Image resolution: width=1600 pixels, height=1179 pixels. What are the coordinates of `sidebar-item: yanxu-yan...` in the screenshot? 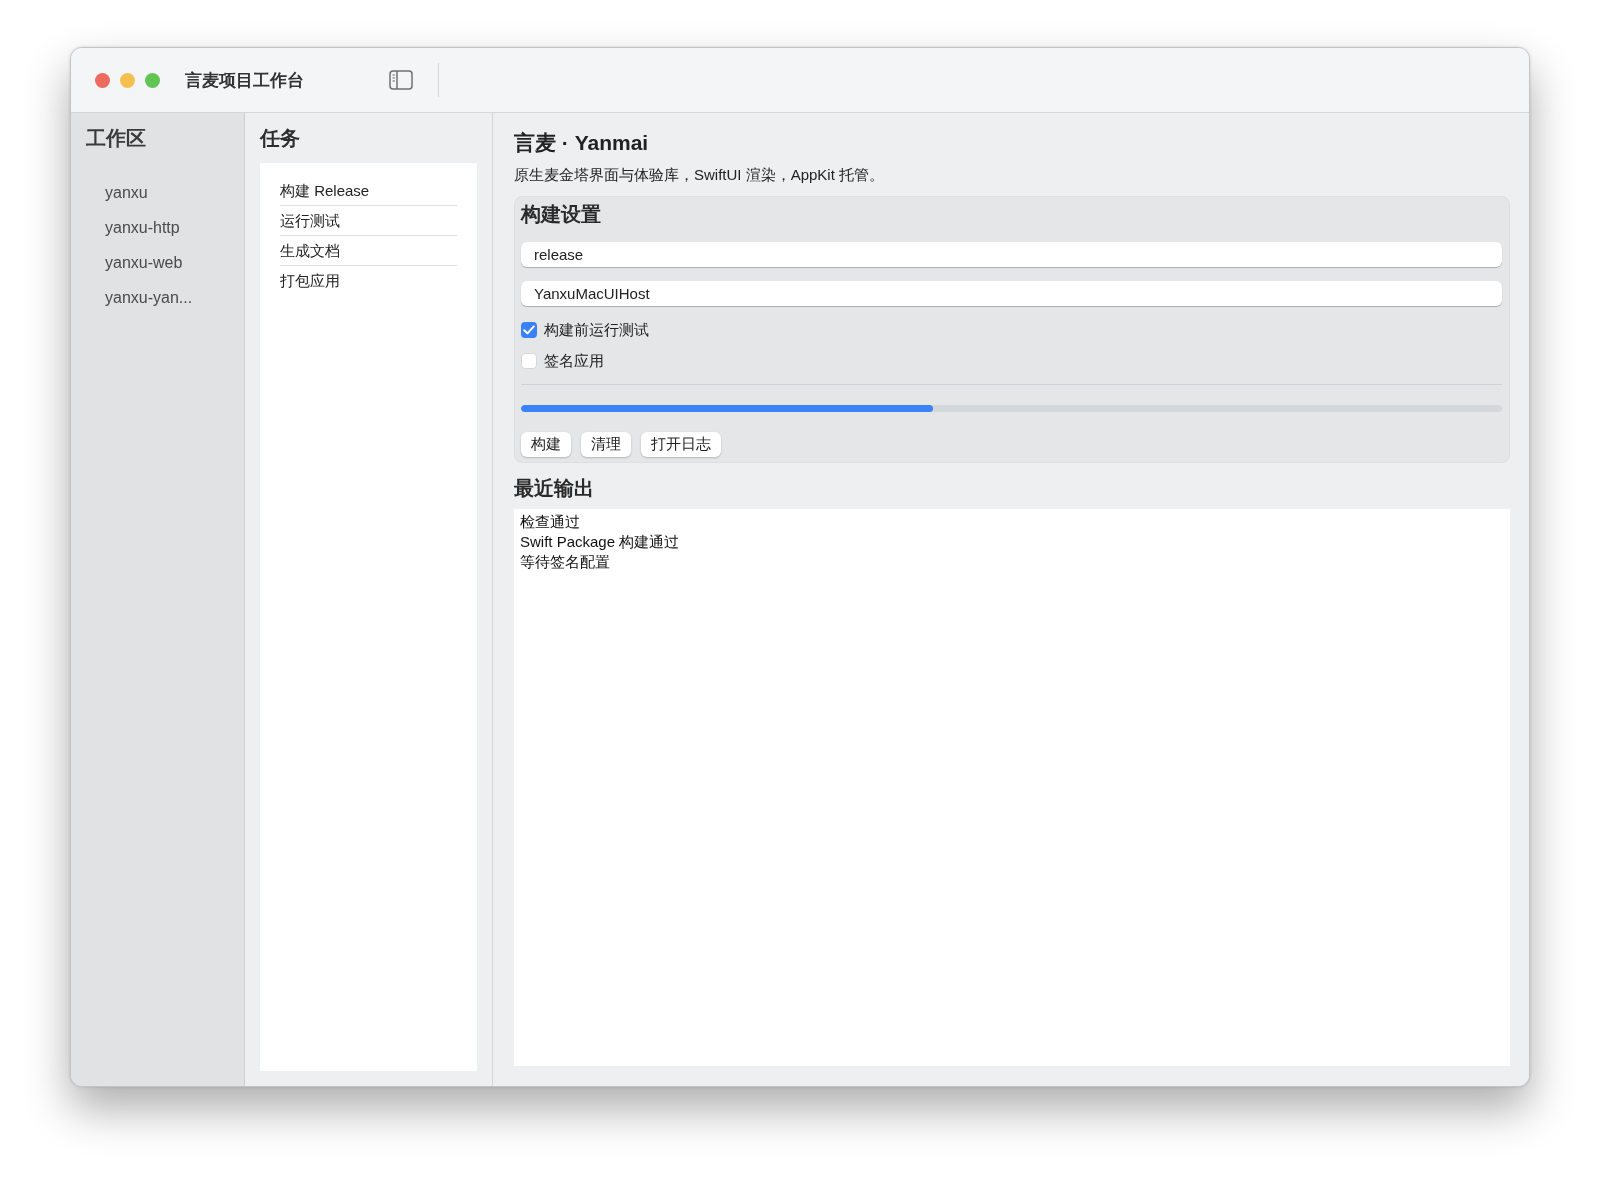 It's located at (165, 297).